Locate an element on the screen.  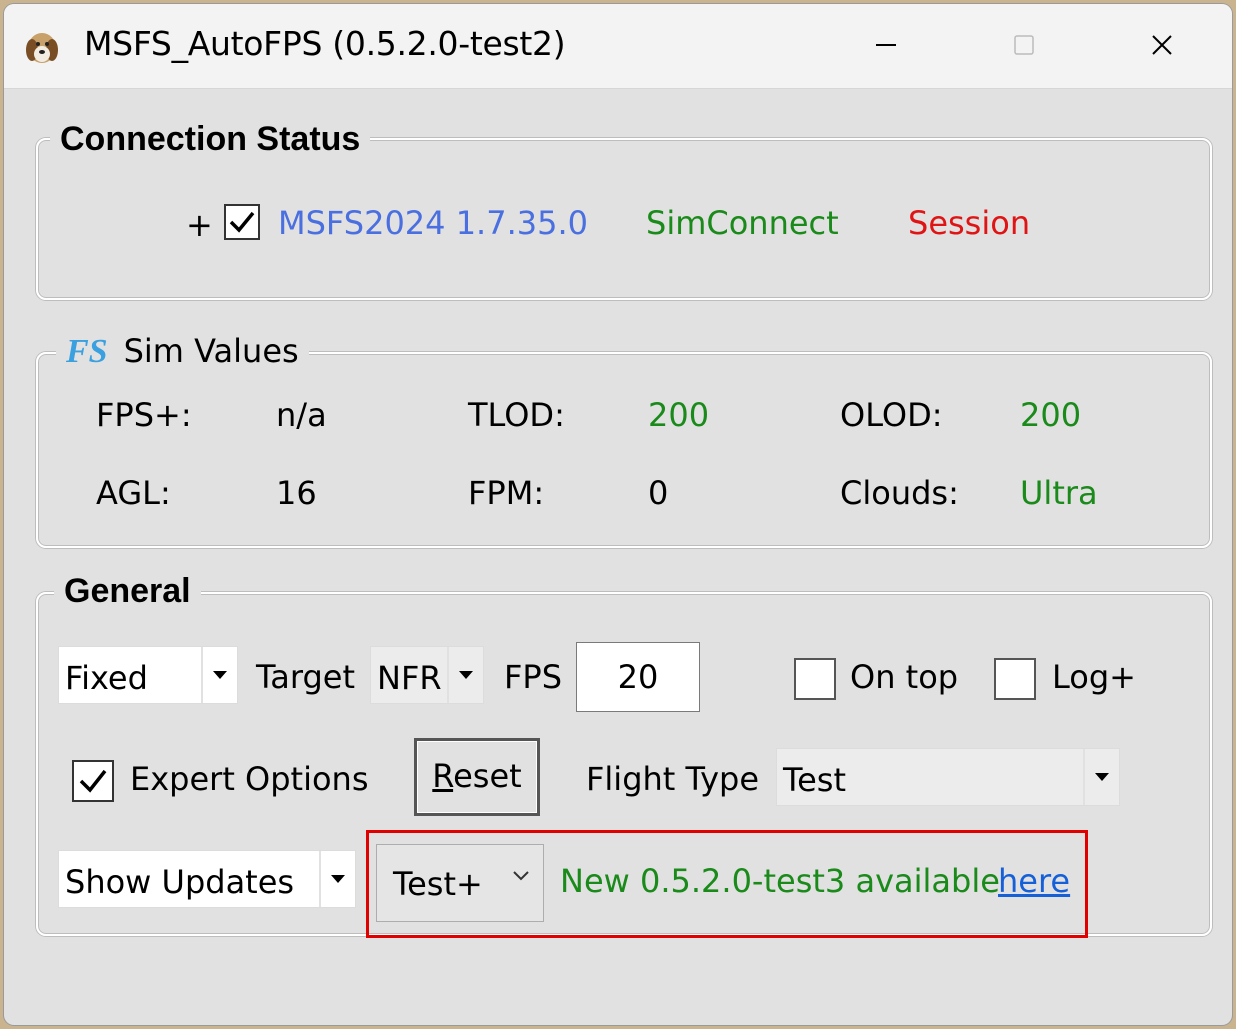
mode-select: Fixed is located at coordinates (148, 675).